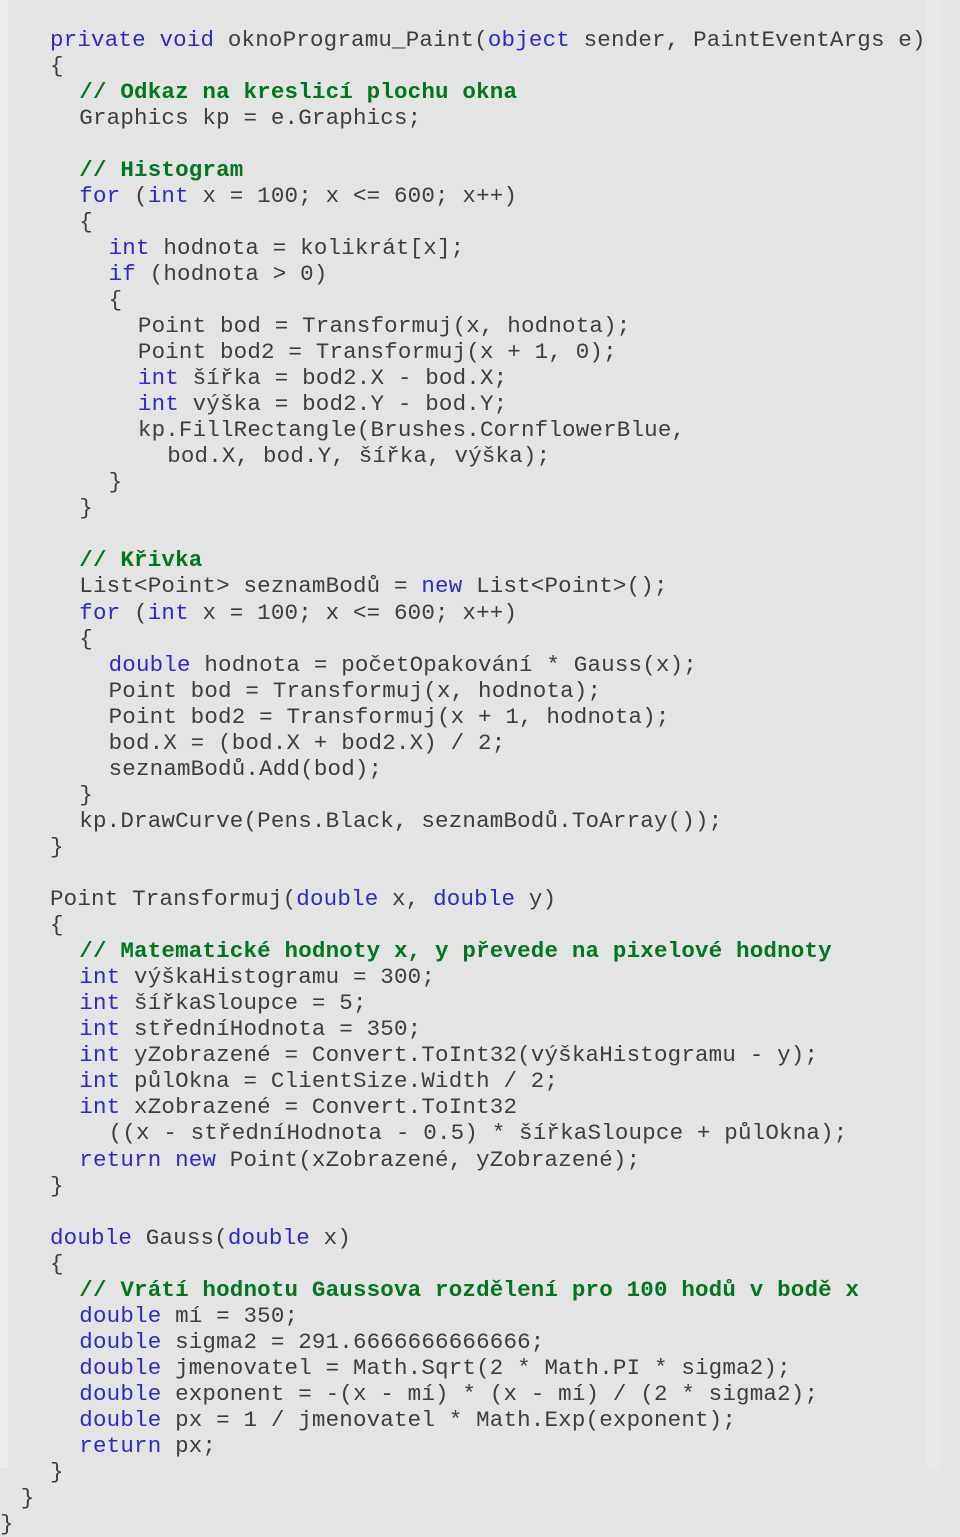 Image resolution: width=960 pixels, height=1537 pixels. What do you see at coordinates (307, 743) in the screenshot?
I see `code-text: bod.X = (bod.X + bod2.X) / 2;` at bounding box center [307, 743].